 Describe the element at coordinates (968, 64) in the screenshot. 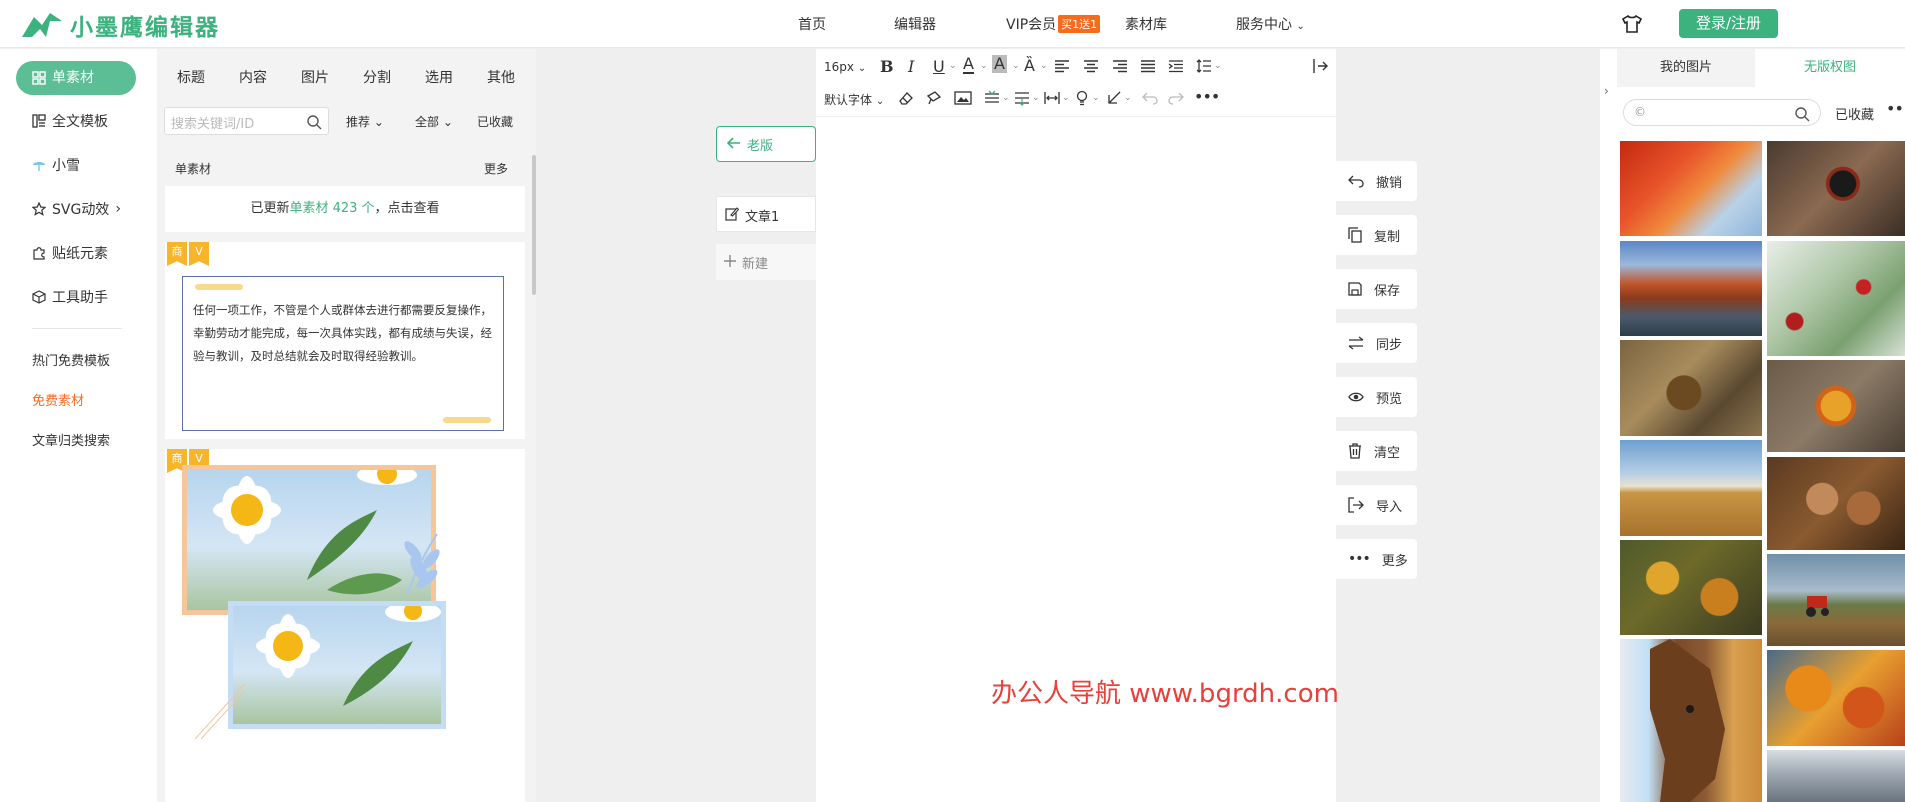

I see `font-color-icon: A` at that location.